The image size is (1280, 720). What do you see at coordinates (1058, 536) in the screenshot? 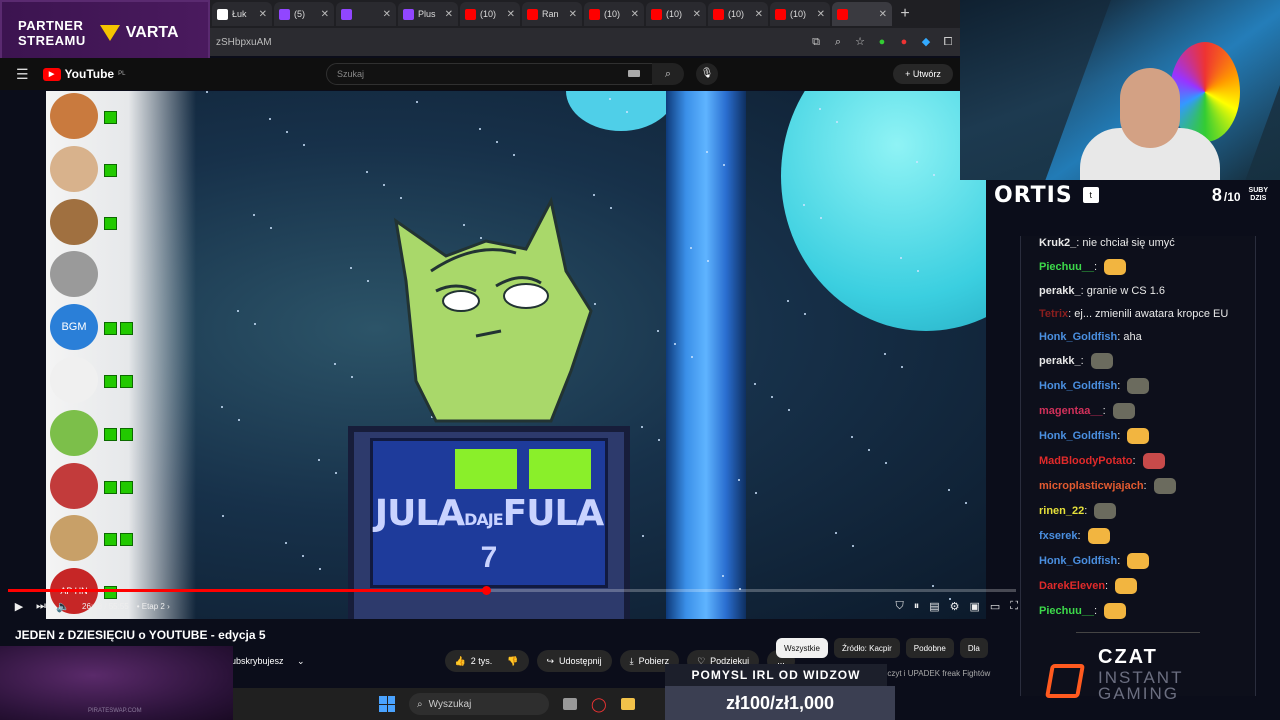
I see `chat-username: fxserek` at bounding box center [1058, 536].